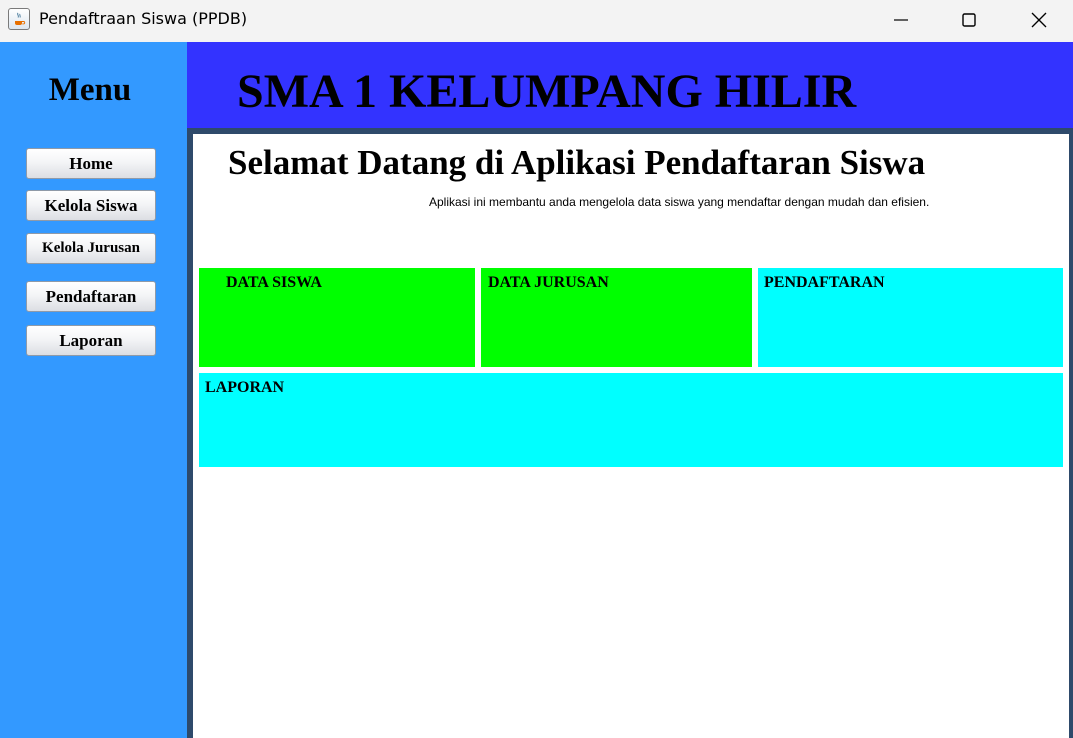  Describe the element at coordinates (910, 317) in the screenshot. I see `pendaftaran-panel: PENDAFTARAN` at that location.